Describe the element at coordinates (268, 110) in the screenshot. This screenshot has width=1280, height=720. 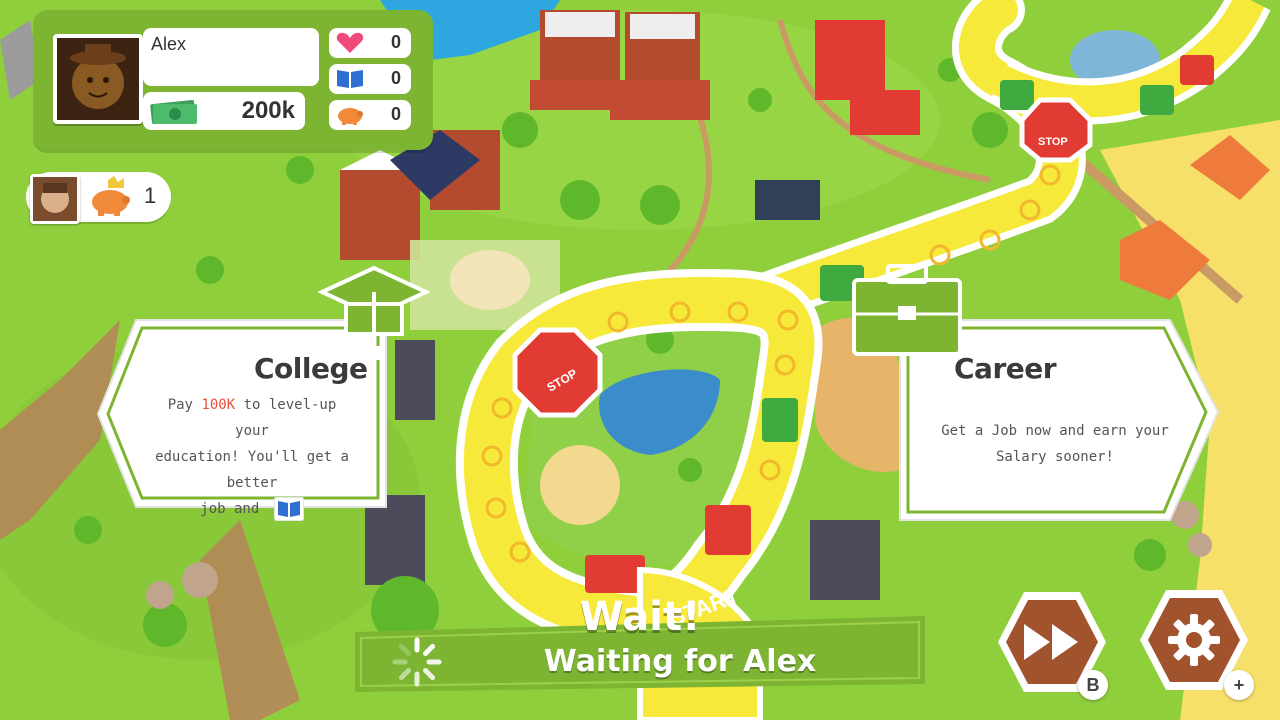
I see `money-value: 200k` at that location.